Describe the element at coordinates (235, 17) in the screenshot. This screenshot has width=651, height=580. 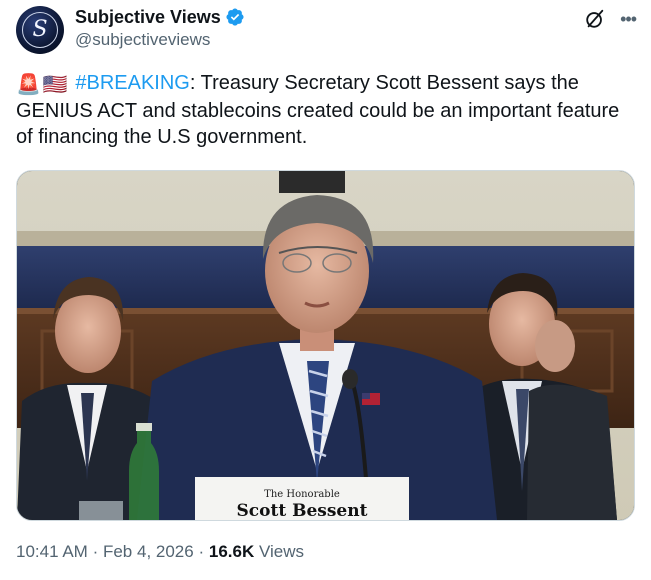
I see `verified-badge-icon` at that location.